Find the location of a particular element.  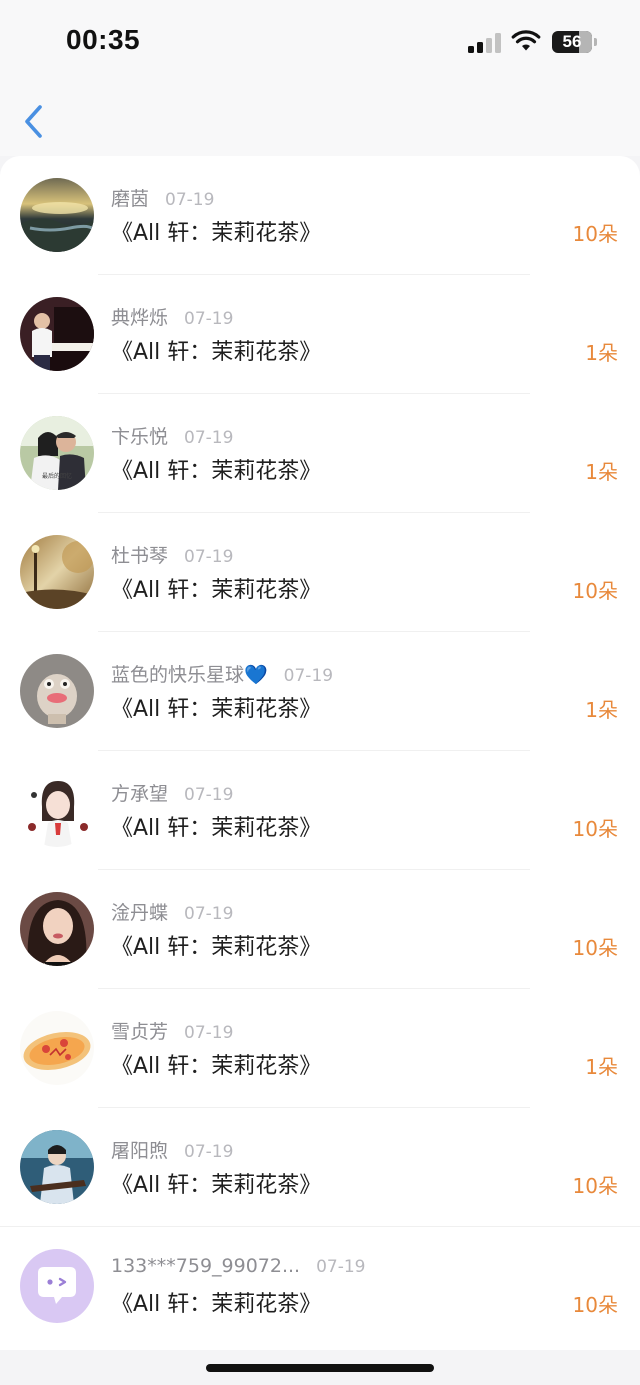

default-chat-avatar-icon is located at coordinates (57, 1286).